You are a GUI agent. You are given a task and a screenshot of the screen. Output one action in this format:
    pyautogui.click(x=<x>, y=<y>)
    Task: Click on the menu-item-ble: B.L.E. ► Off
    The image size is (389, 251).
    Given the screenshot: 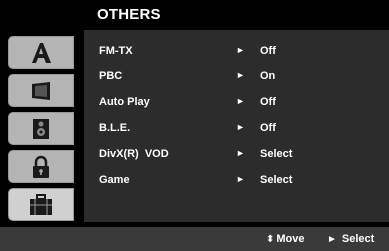 What is the action you would take?
    pyautogui.click(x=236, y=129)
    